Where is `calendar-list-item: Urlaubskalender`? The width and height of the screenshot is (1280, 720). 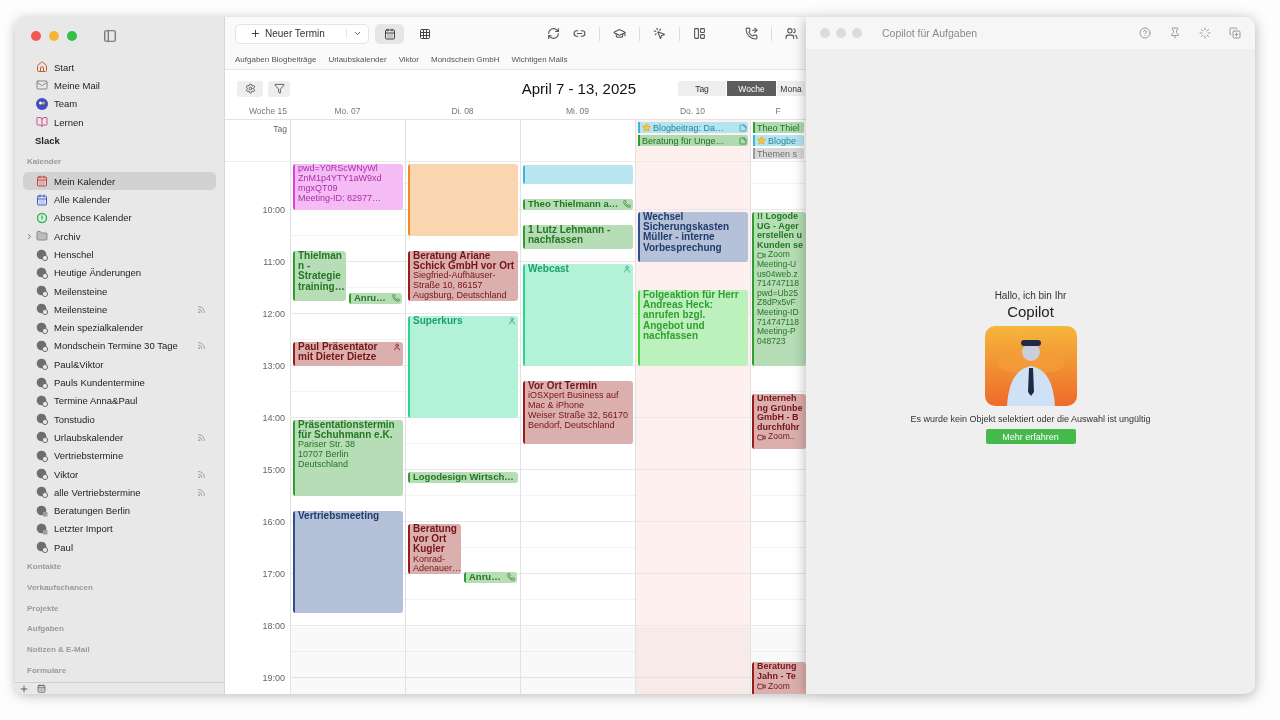
calendar-list-item: Urlaubskalender is located at coordinates (119, 437).